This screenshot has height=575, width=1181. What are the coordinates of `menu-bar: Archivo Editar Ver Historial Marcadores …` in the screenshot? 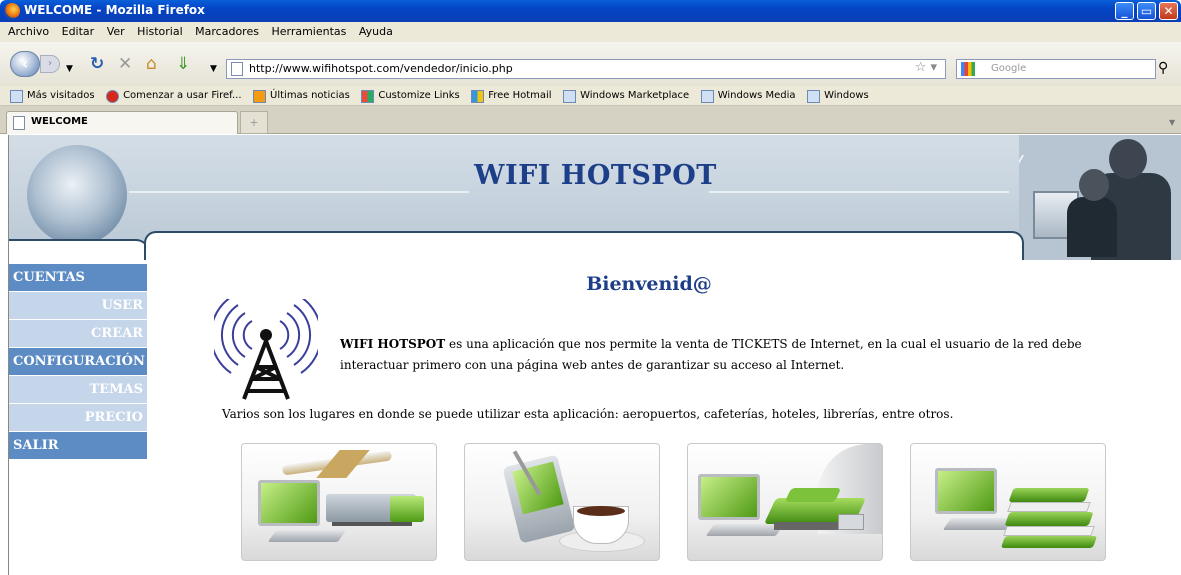 It's located at (590, 32).